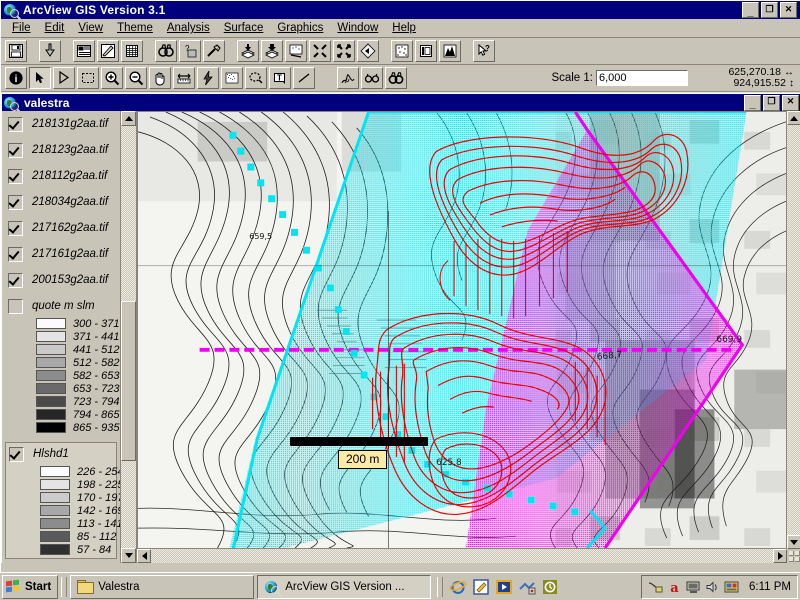 The image size is (800, 600). What do you see at coordinates (208, 78) in the screenshot?
I see `hot-link-tool` at bounding box center [208, 78].